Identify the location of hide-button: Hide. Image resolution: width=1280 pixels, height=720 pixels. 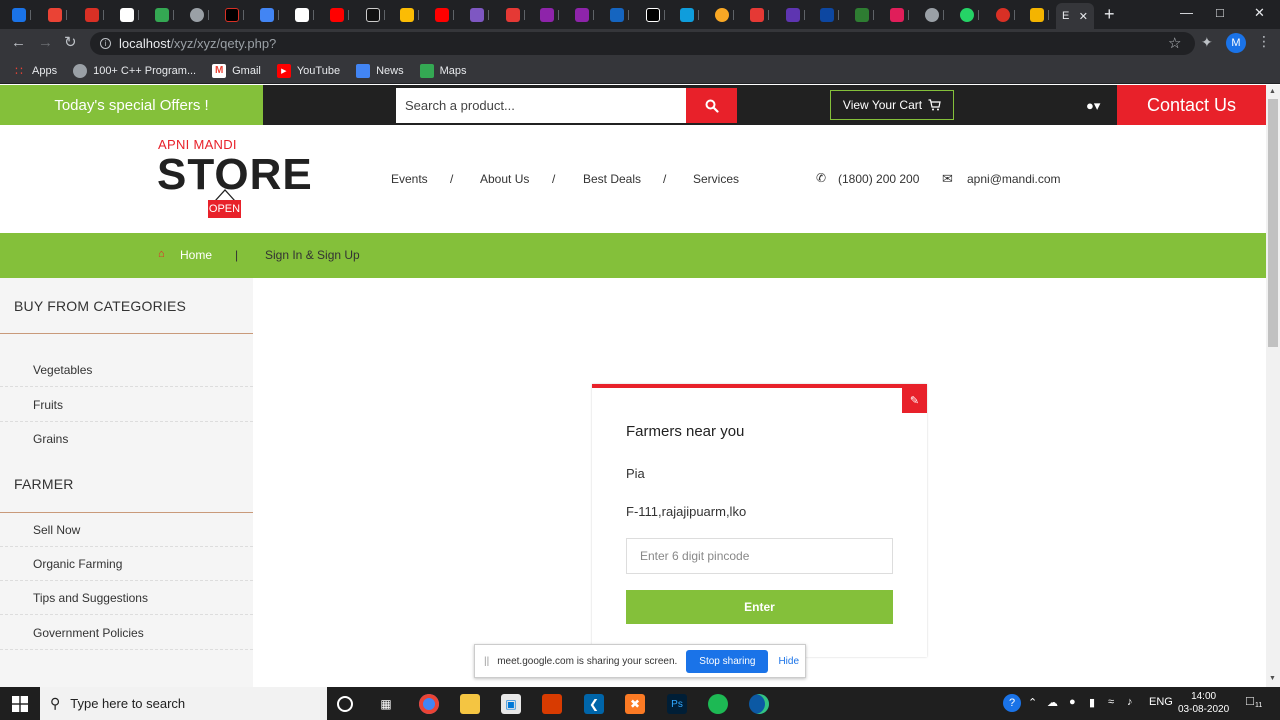
(788, 661).